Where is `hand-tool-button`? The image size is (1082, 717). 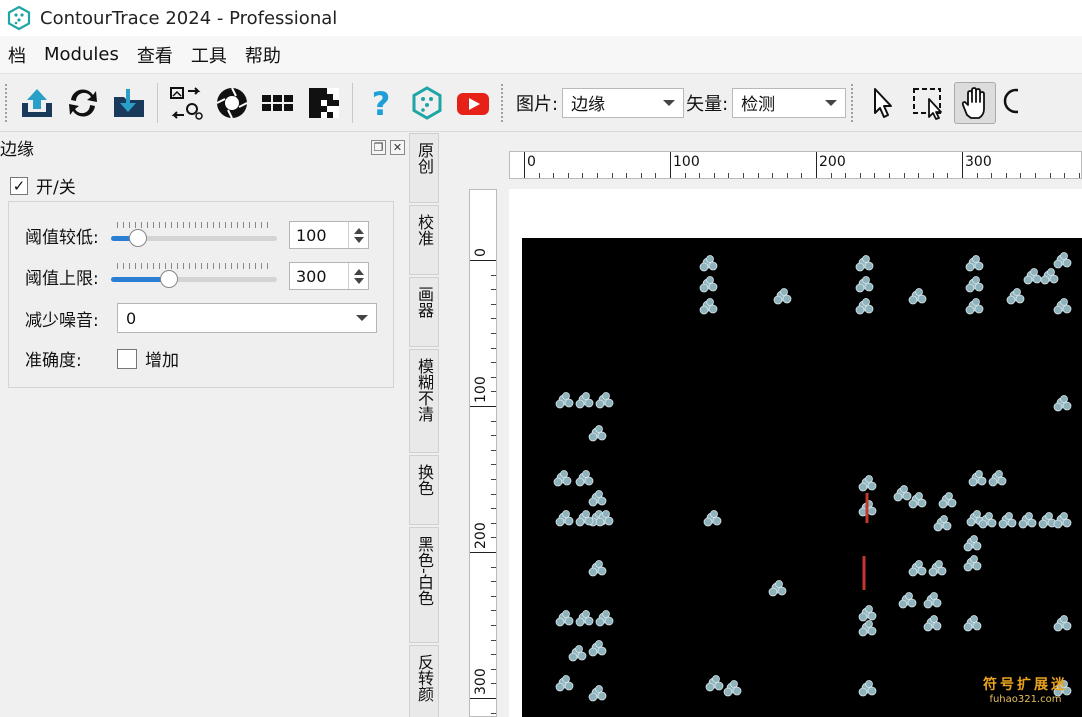
hand-tool-button is located at coordinates (975, 102).